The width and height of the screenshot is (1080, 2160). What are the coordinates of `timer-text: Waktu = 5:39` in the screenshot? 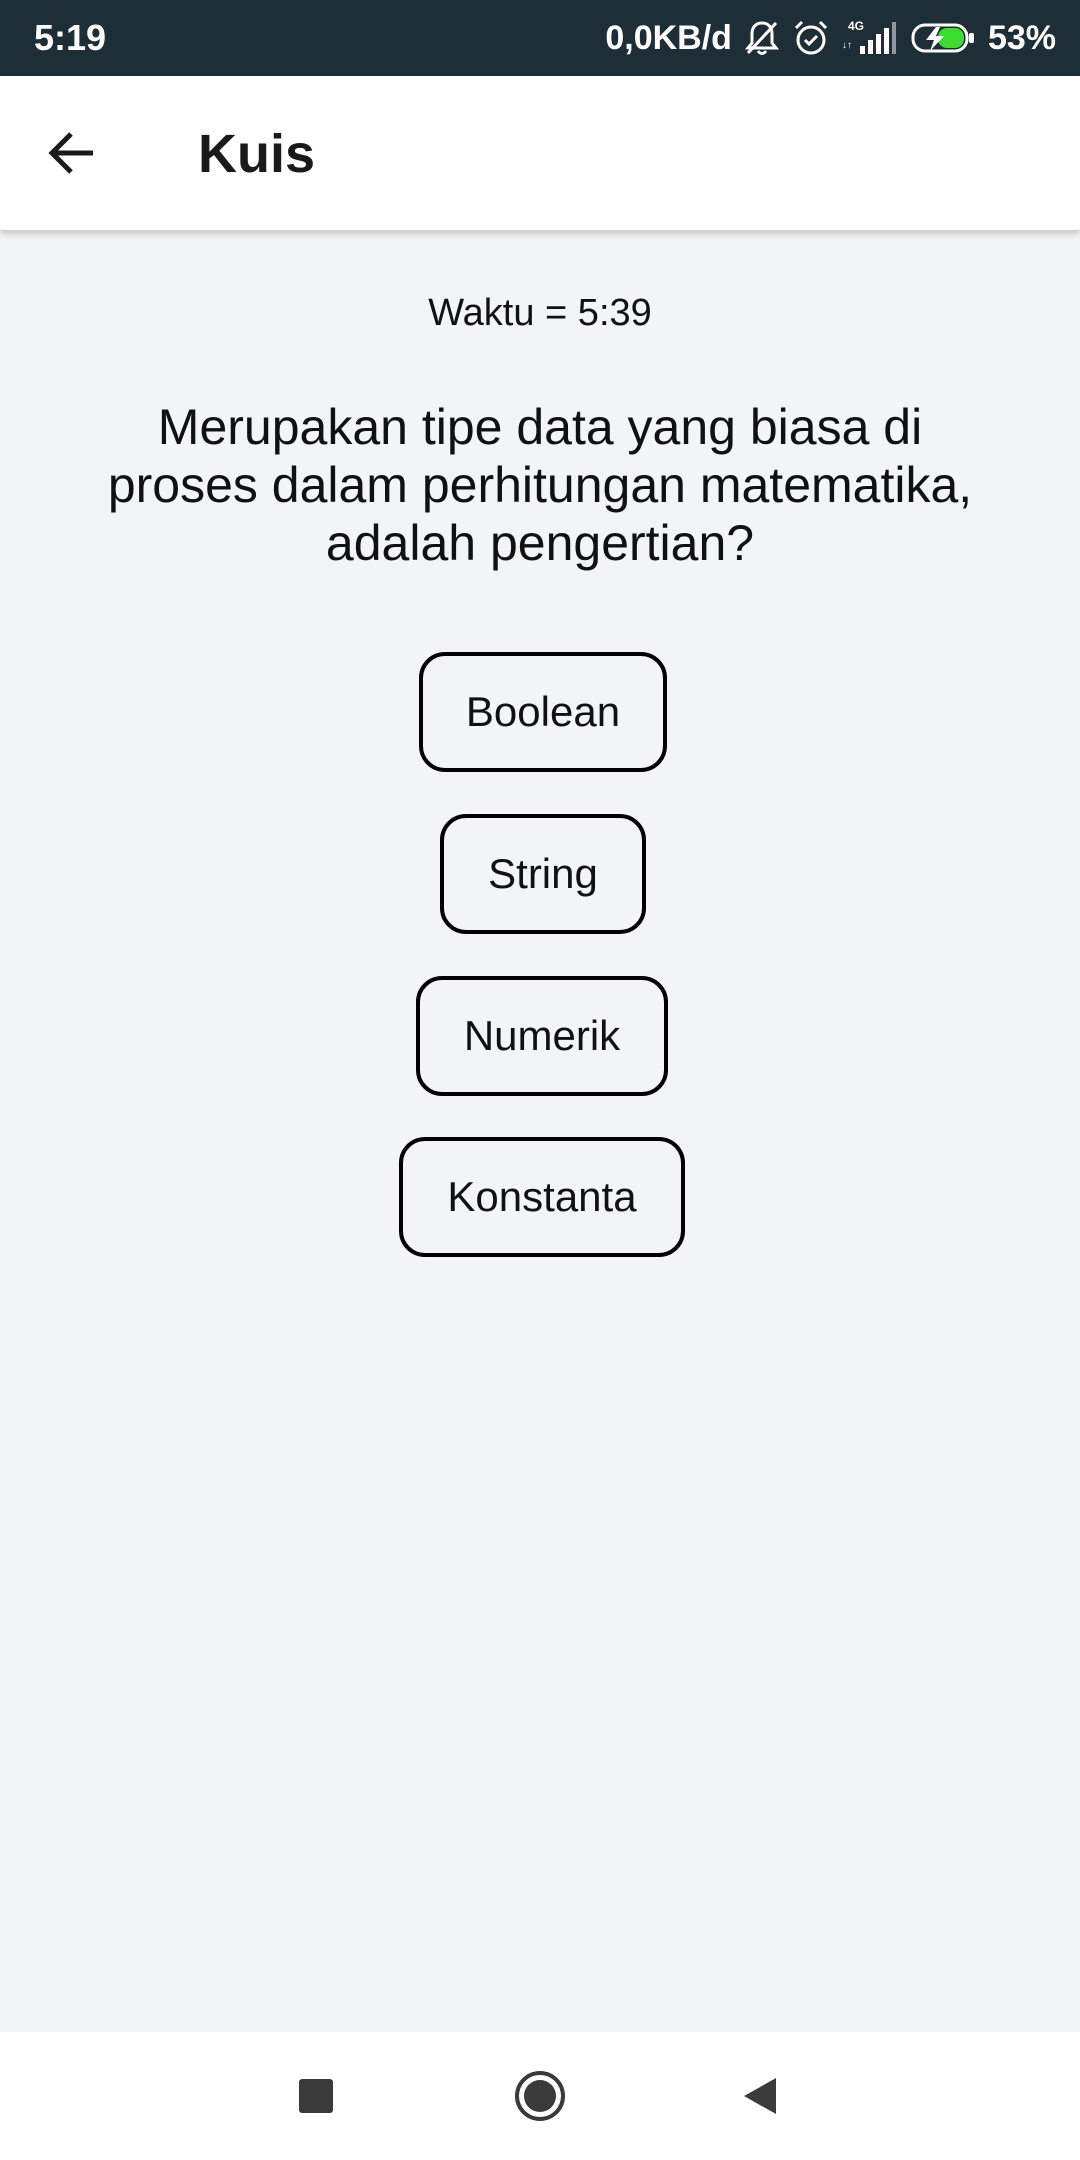 It's located at (540, 313).